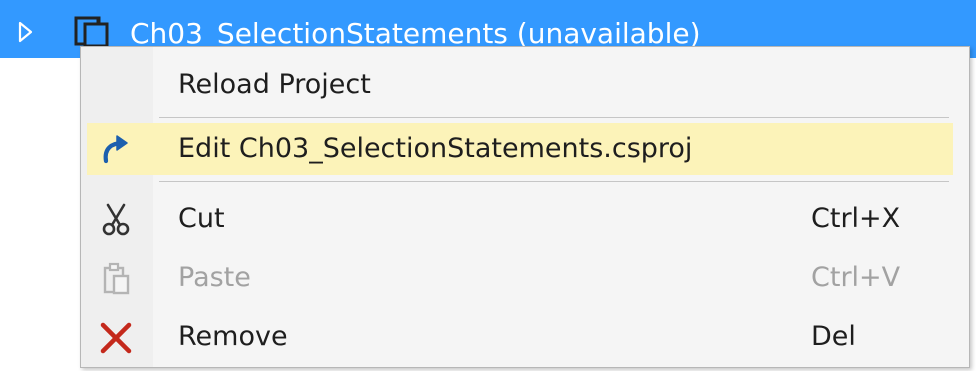 This screenshot has width=976, height=371. I want to click on menu-item-label: Reload Project, so click(274, 84).